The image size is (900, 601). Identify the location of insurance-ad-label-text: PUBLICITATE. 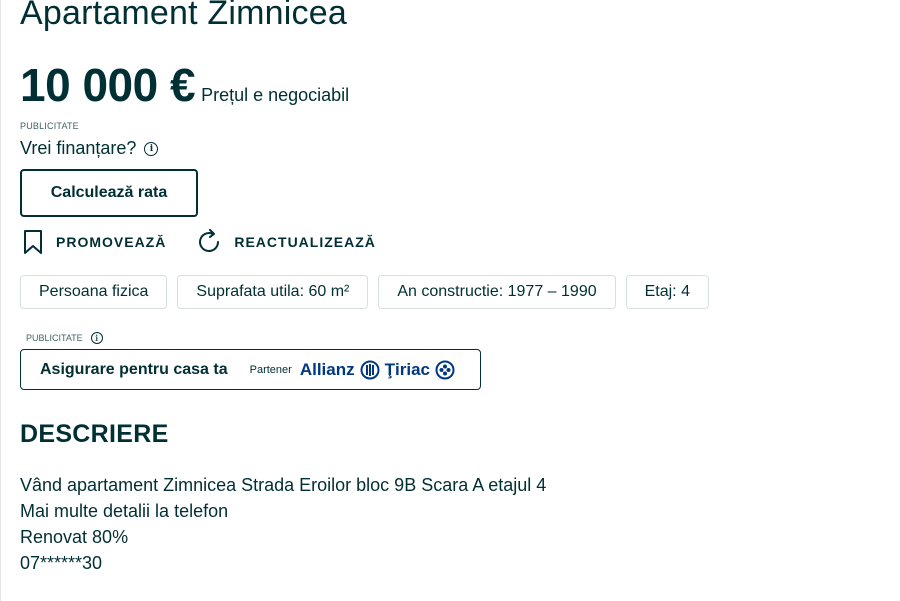
(54, 338).